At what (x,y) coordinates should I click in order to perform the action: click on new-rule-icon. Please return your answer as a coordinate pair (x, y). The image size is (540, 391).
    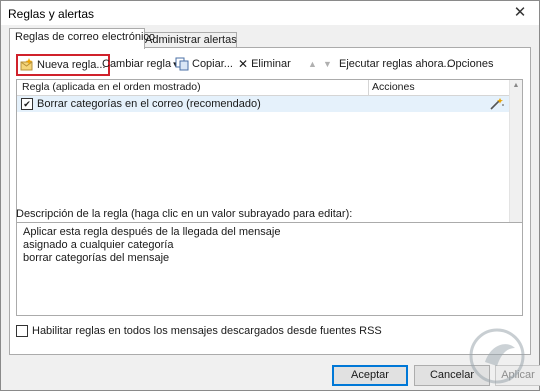
    Looking at the image, I should click on (26, 64).